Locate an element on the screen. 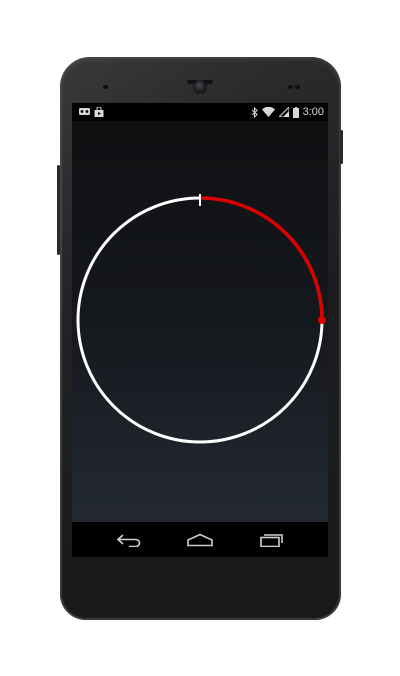 The width and height of the screenshot is (400, 676). battery-icon is located at coordinates (295, 112).